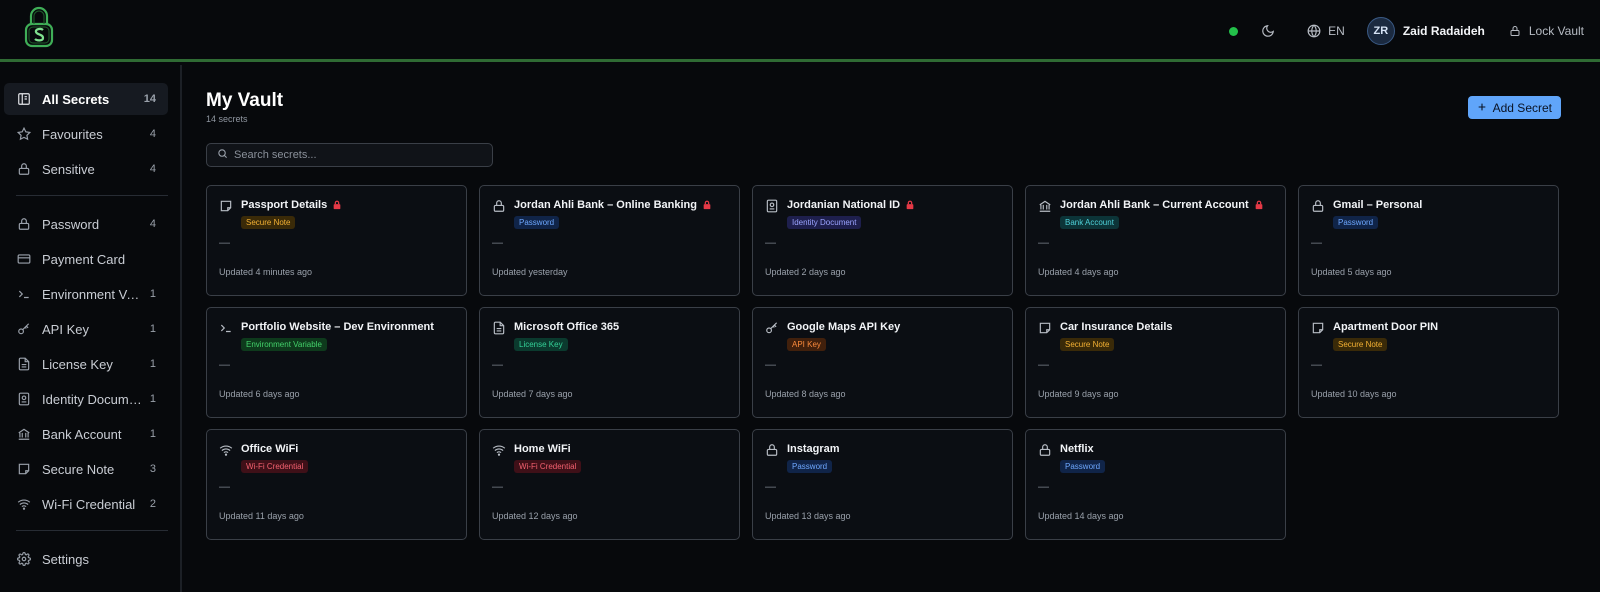 The image size is (1600, 592). I want to click on sidebar-item-count: 14, so click(149, 99).